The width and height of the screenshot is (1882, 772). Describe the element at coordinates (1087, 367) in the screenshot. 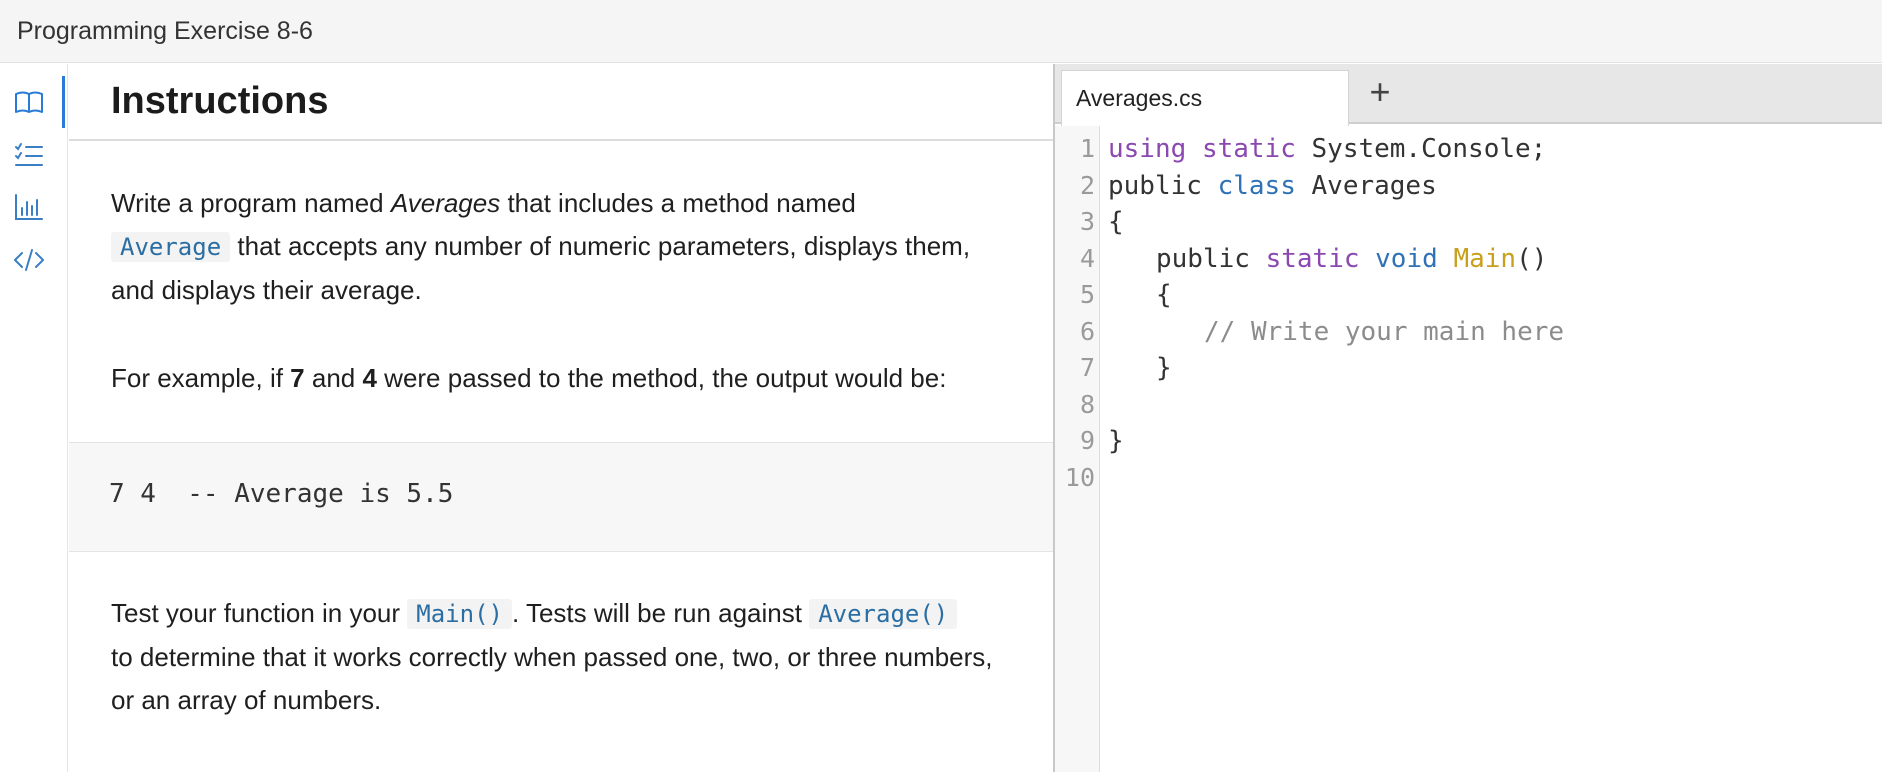

I see `line-number: 7` at that location.